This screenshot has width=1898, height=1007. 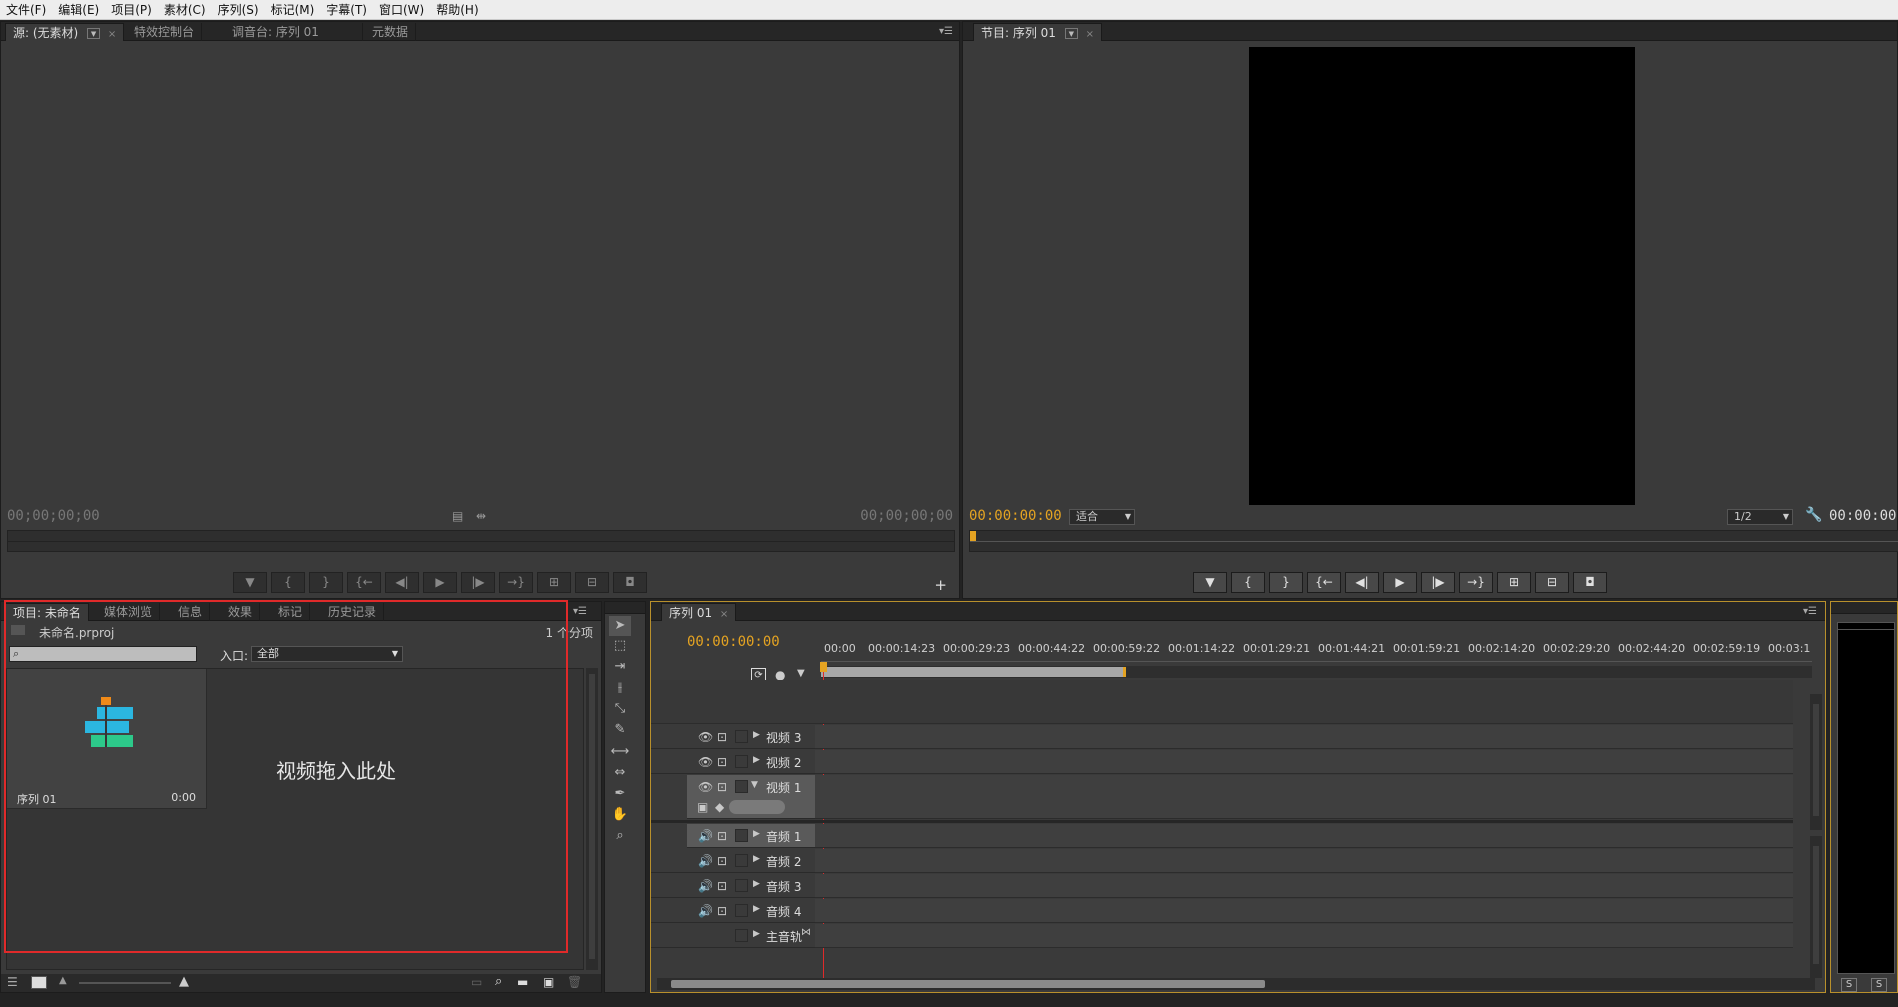 I want to click on drag-audio-icon: ⇹, so click(x=481, y=516).